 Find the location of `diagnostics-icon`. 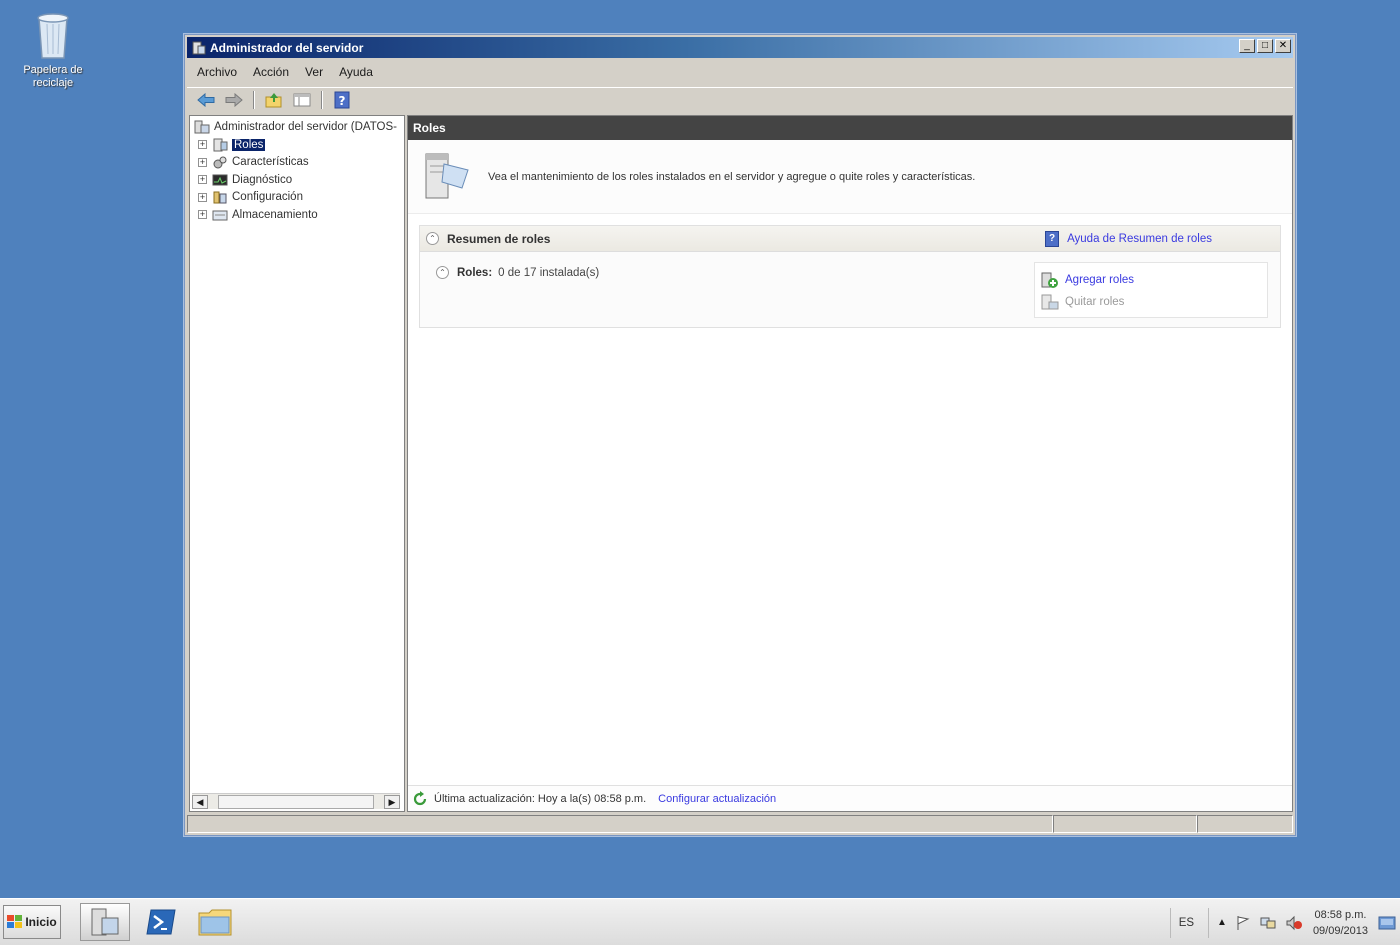

diagnostics-icon is located at coordinates (220, 180).